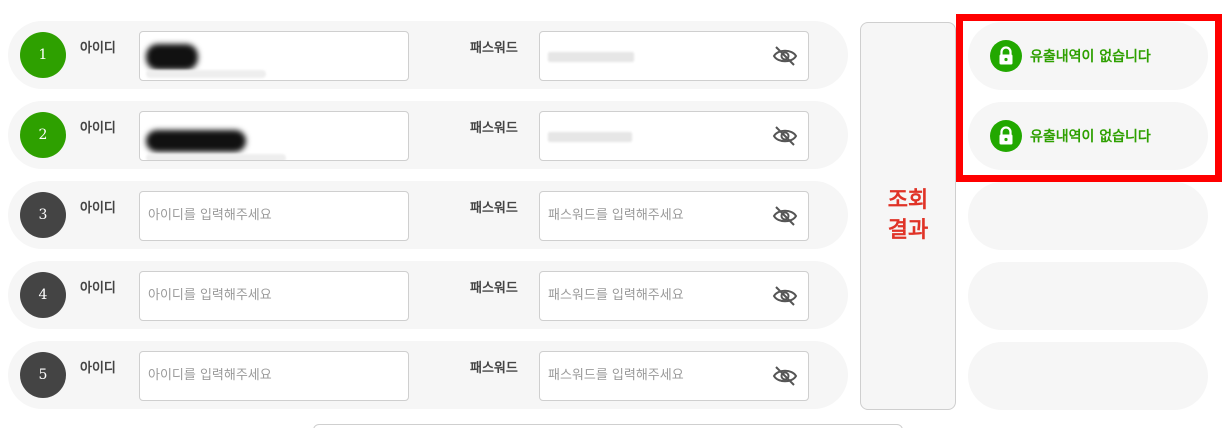 This screenshot has width=1232, height=428. What do you see at coordinates (908, 230) in the screenshot?
I see `result-button-line-2: 결과` at bounding box center [908, 230].